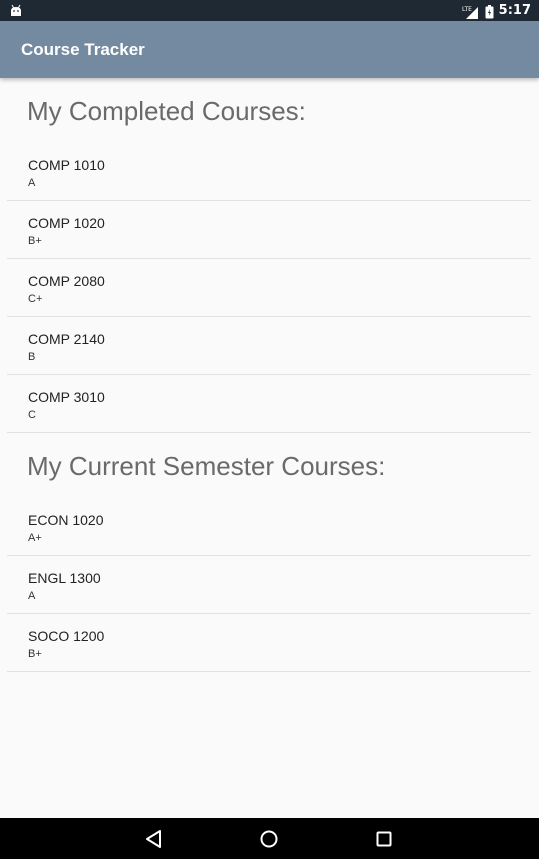 This screenshot has height=859, width=539. I want to click on lte-signal-icon: LTE, so click(471, 11).